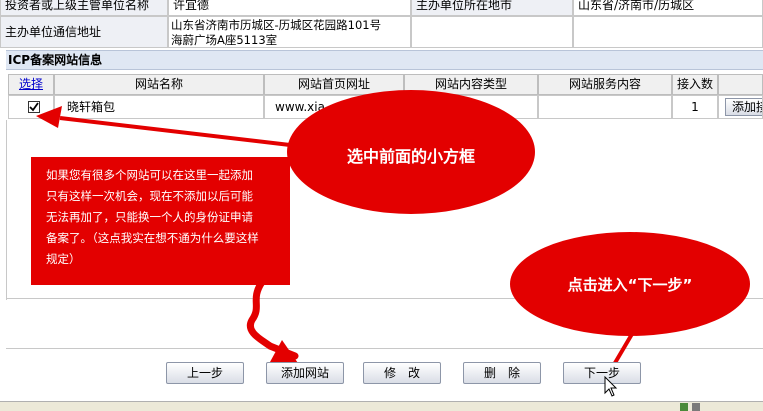  Describe the element at coordinates (276, 25) in the screenshot. I see `address-line-1: 山东省济南市历城区-历城区花园路101号` at that location.